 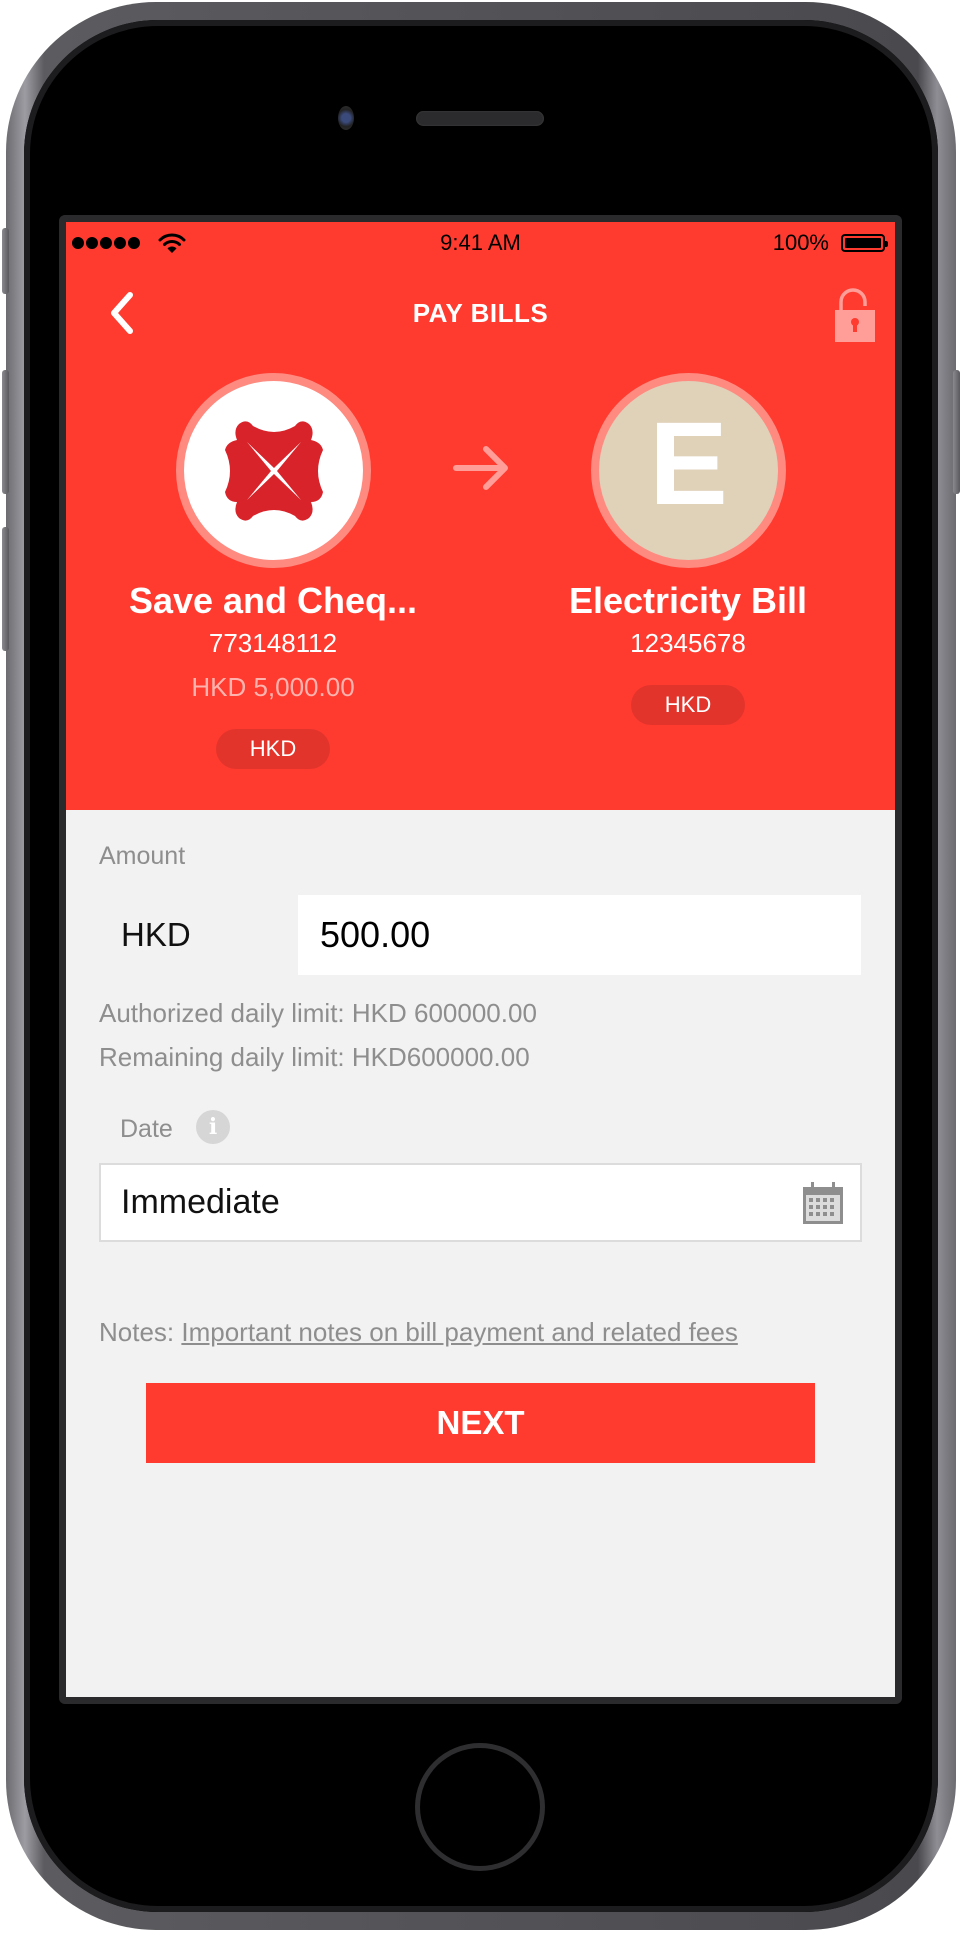 What do you see at coordinates (864, 243) in the screenshot?
I see `battery-full-icon` at bounding box center [864, 243].